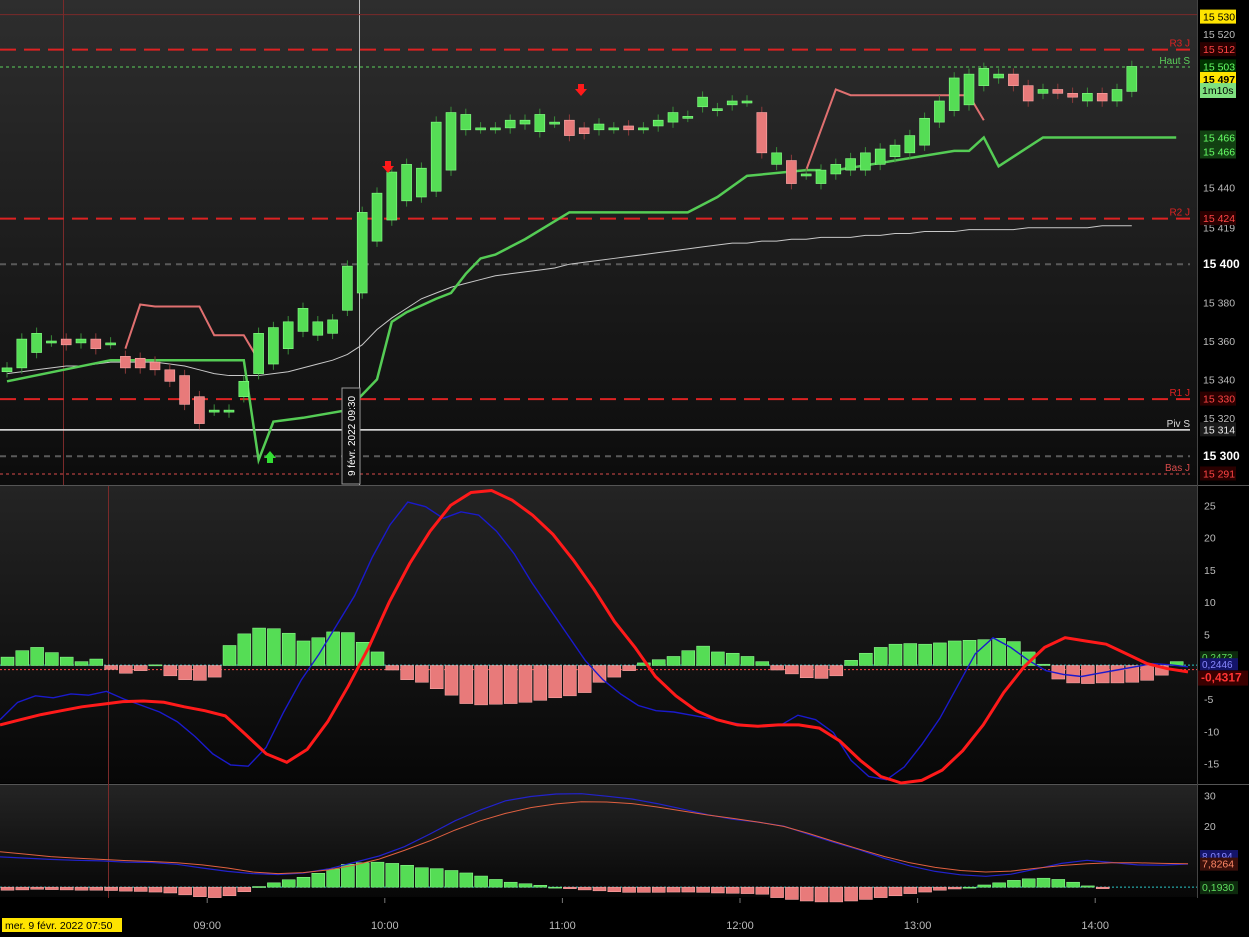 This screenshot has height=937, width=1249. I want to click on price-badge-text: 15 512, so click(1219, 50).